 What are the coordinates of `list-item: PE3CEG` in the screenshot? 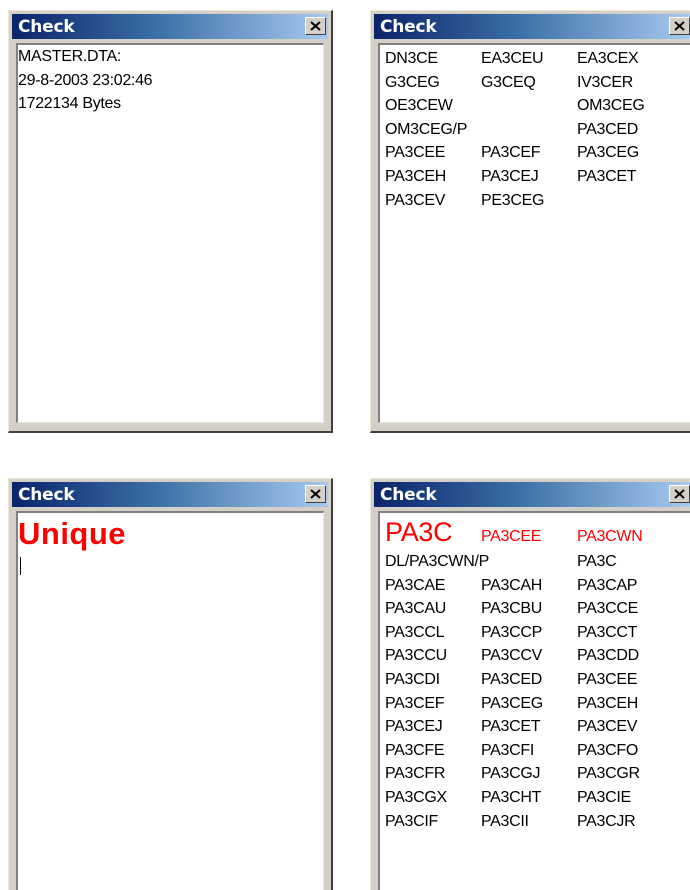 It's located at (529, 201).